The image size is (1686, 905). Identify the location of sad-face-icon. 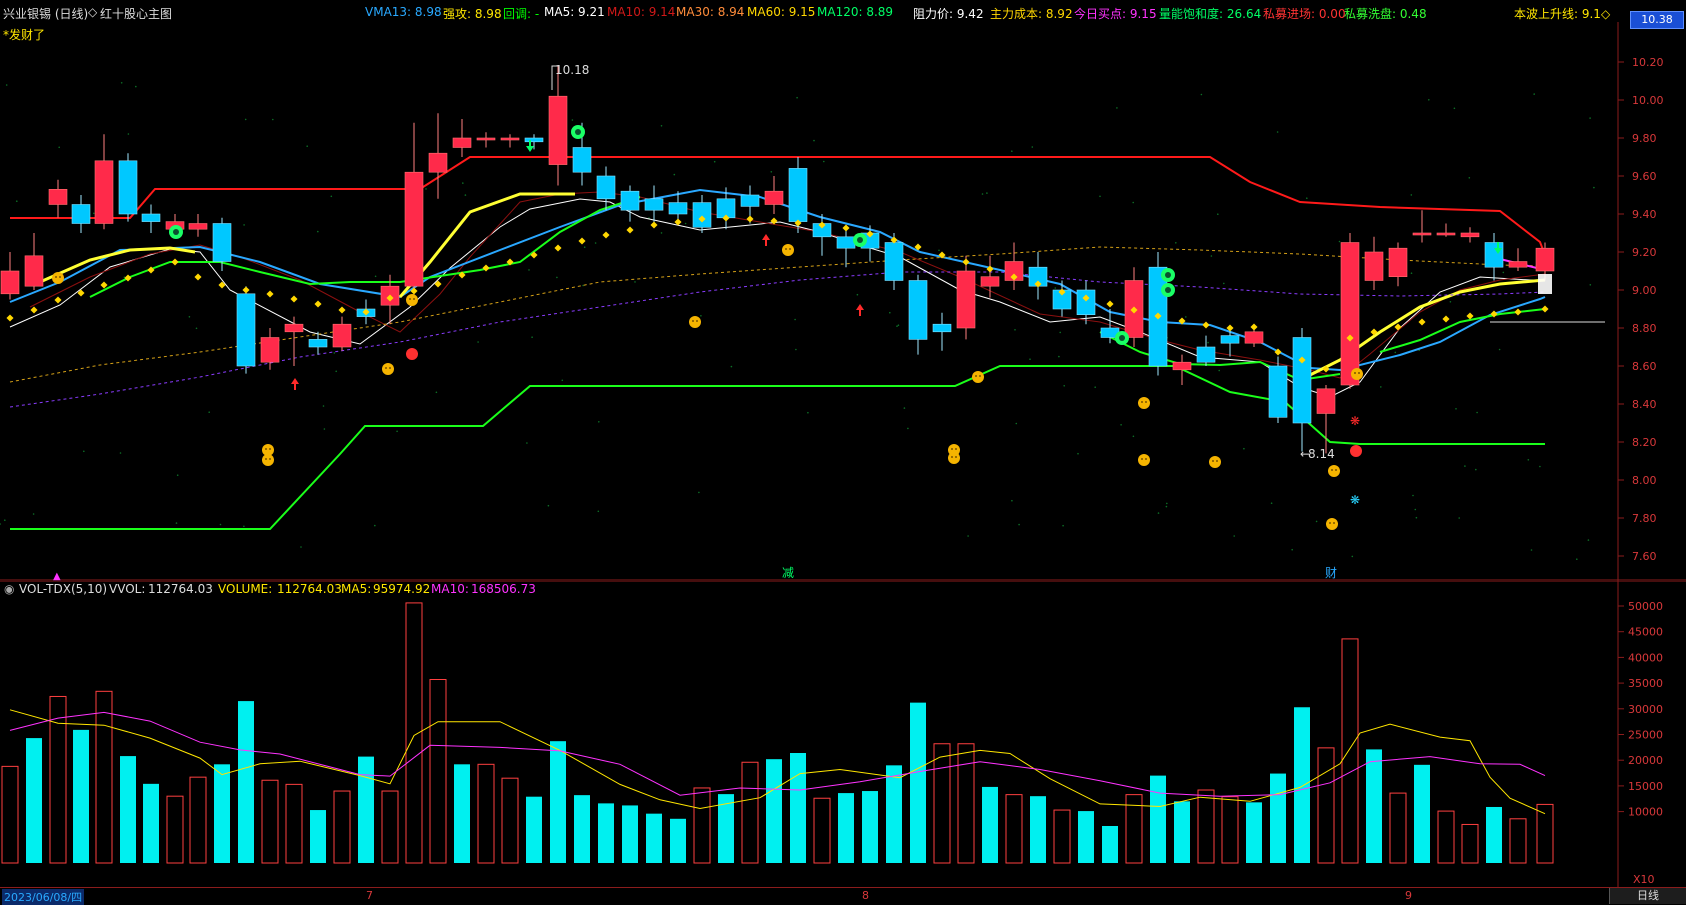
(1215, 462).